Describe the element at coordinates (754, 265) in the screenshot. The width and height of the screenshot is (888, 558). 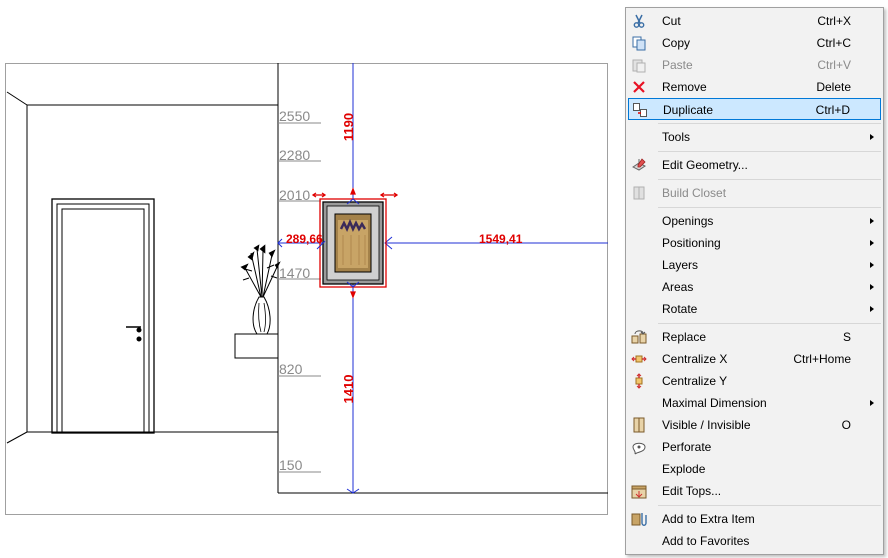
I see `menu-item-layers: Layers` at that location.